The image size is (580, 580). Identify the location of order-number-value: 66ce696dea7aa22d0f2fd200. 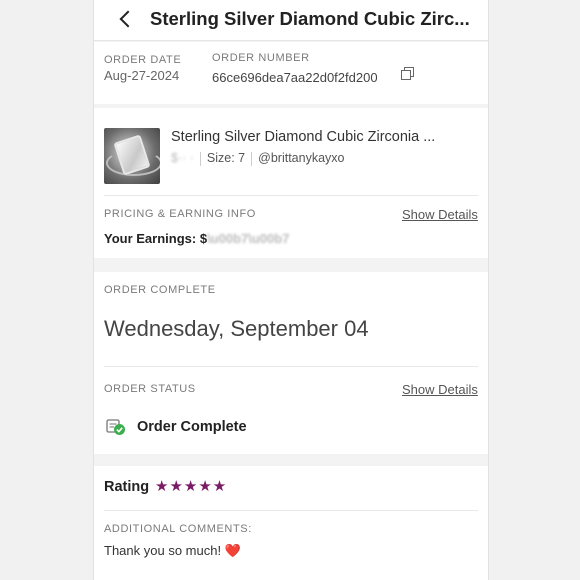
(295, 77).